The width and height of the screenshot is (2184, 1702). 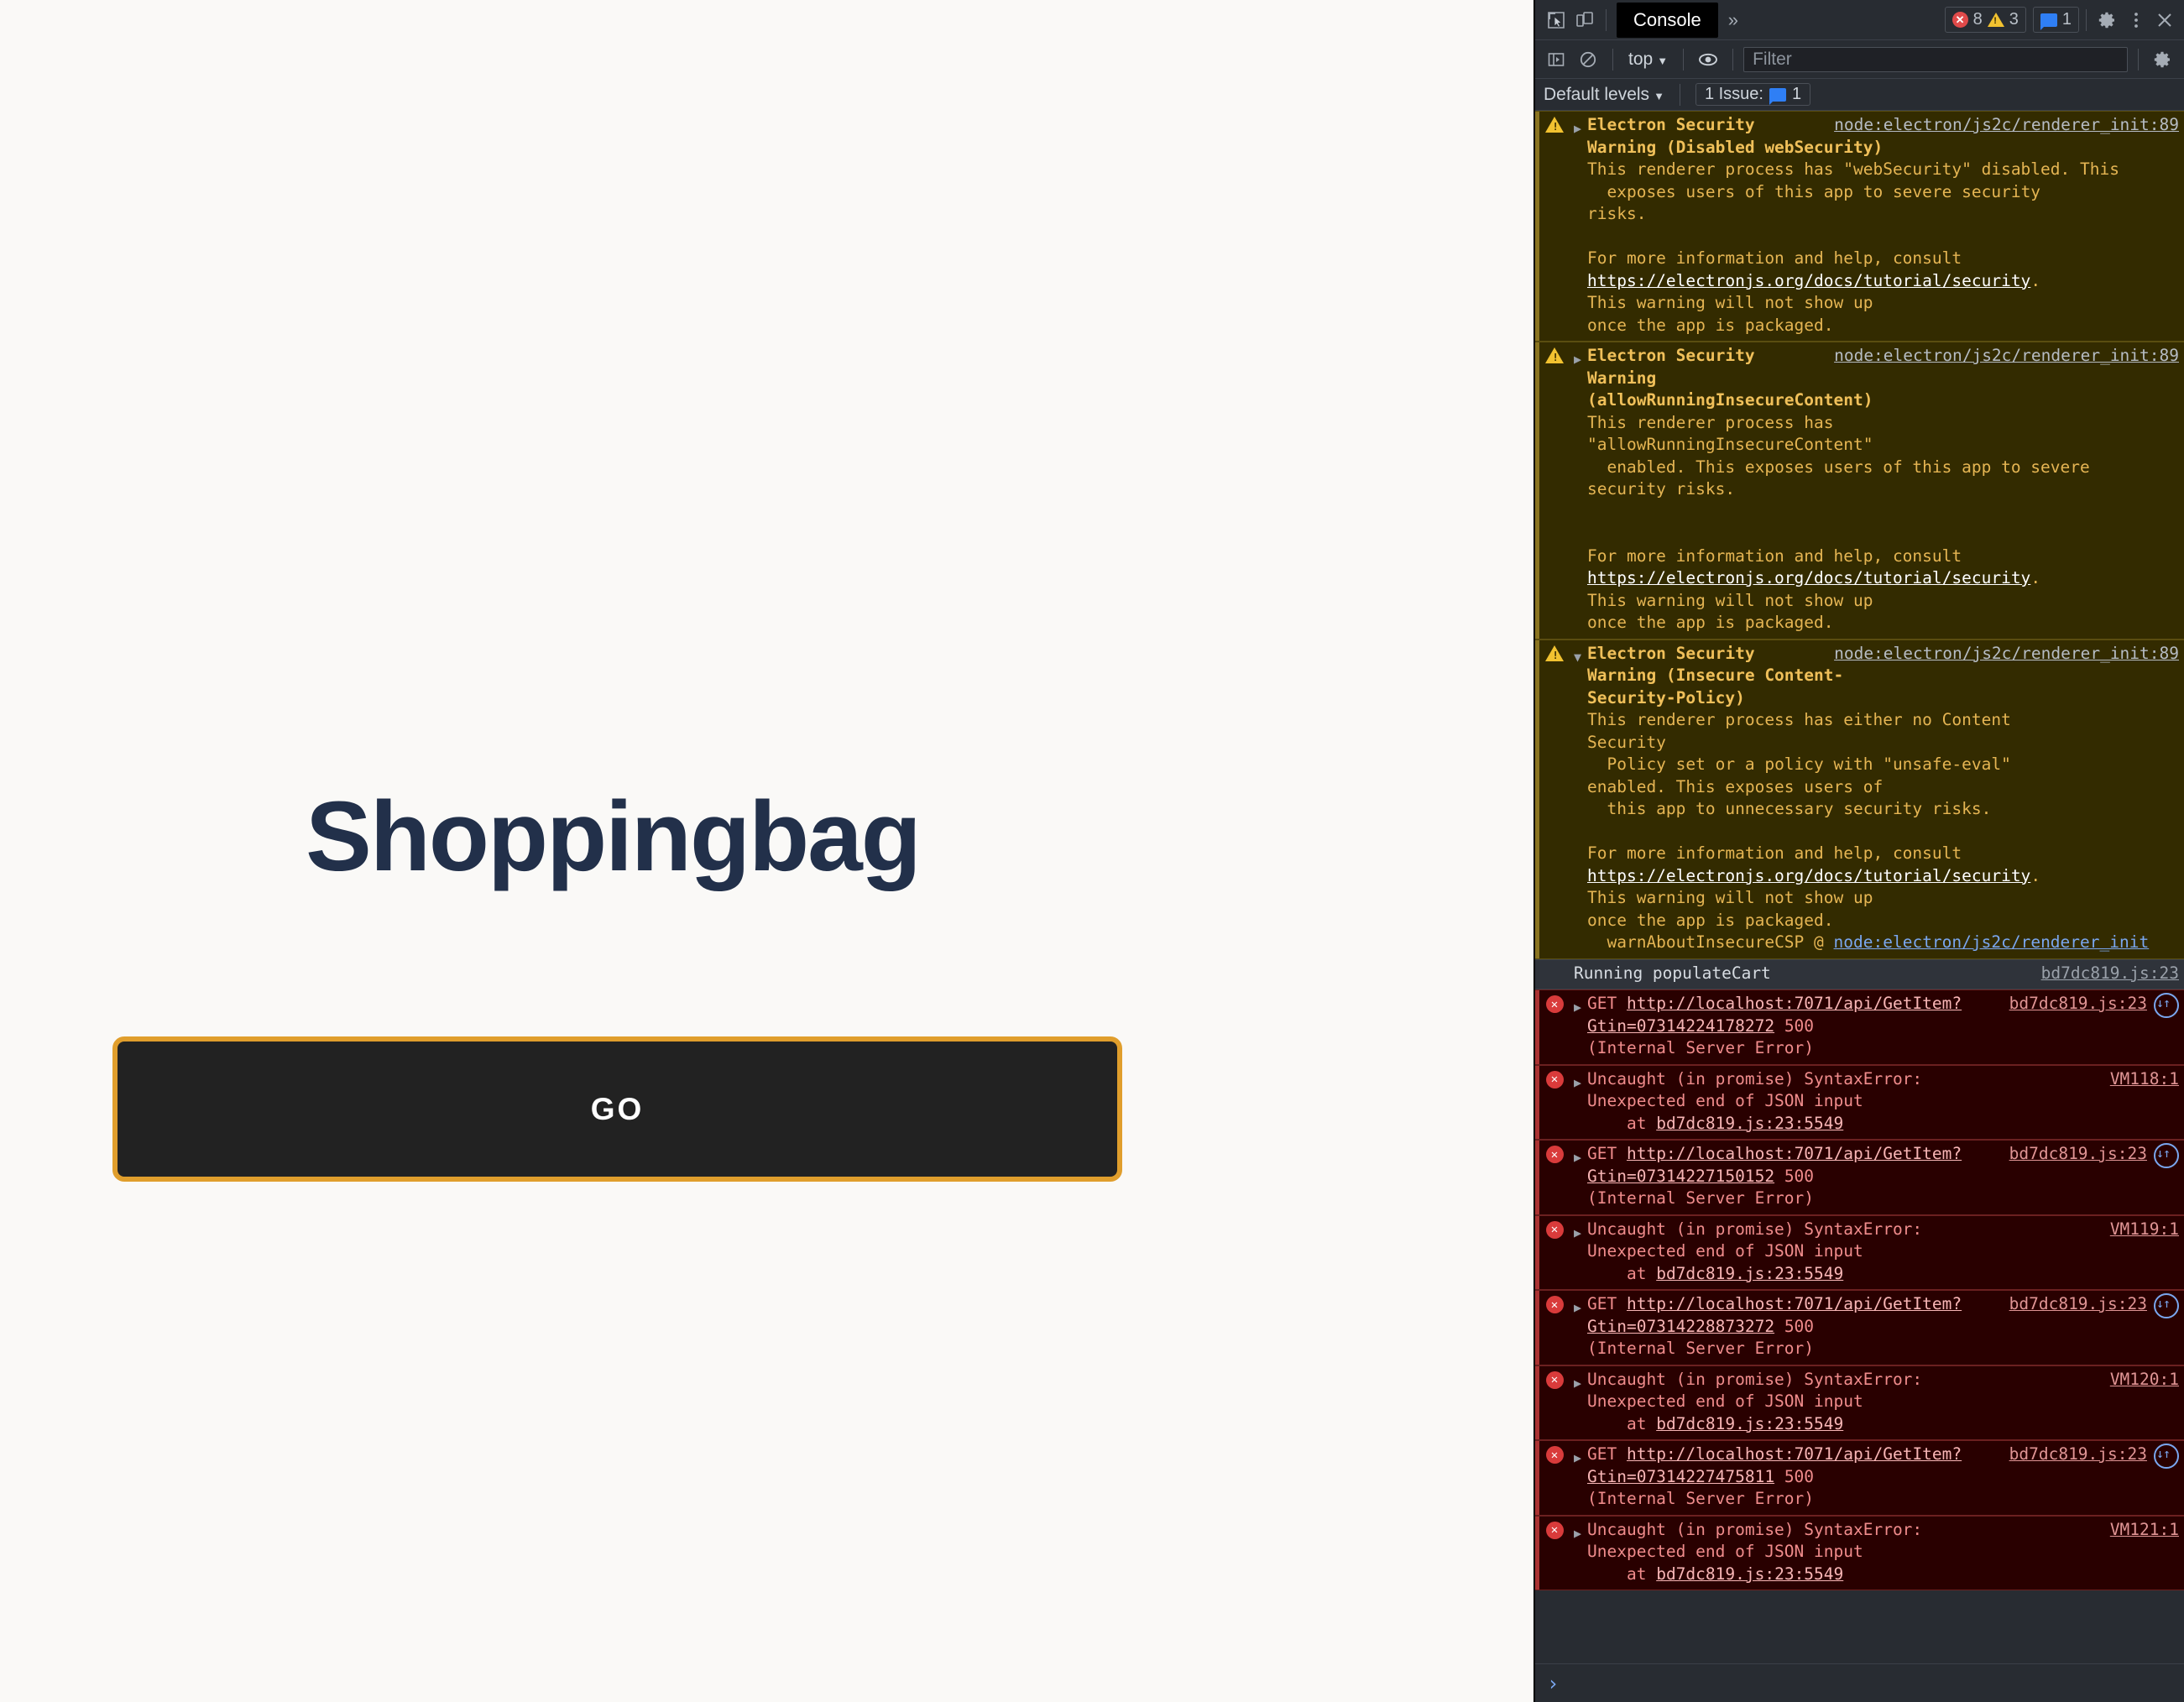 What do you see at coordinates (2107, 20) in the screenshot?
I see `gear-icon` at bounding box center [2107, 20].